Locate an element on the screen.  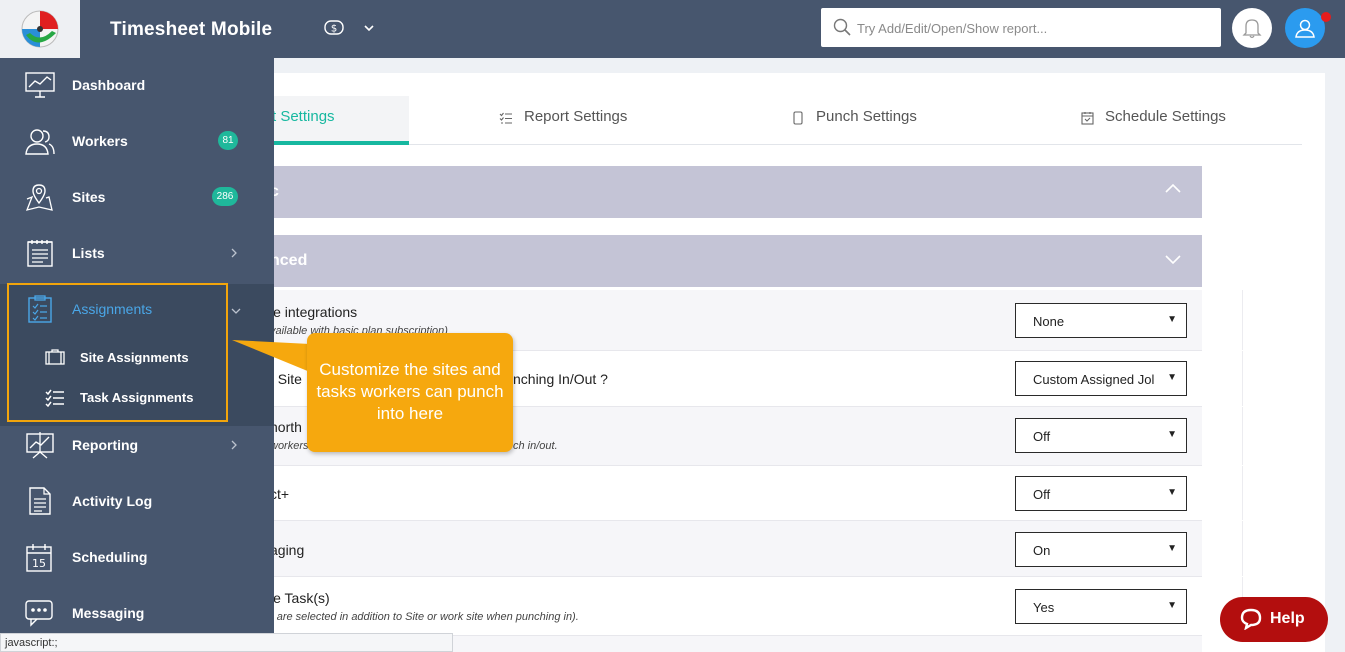
messaging-select: On ▼ is located at coordinates (1101, 549).